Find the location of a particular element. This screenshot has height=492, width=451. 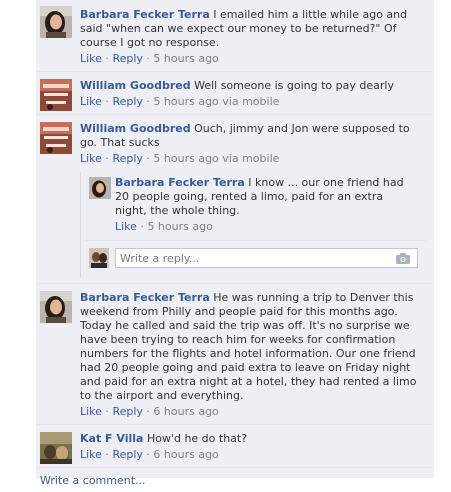

comment-body: Well someone is going to pay dearly is located at coordinates (294, 85).